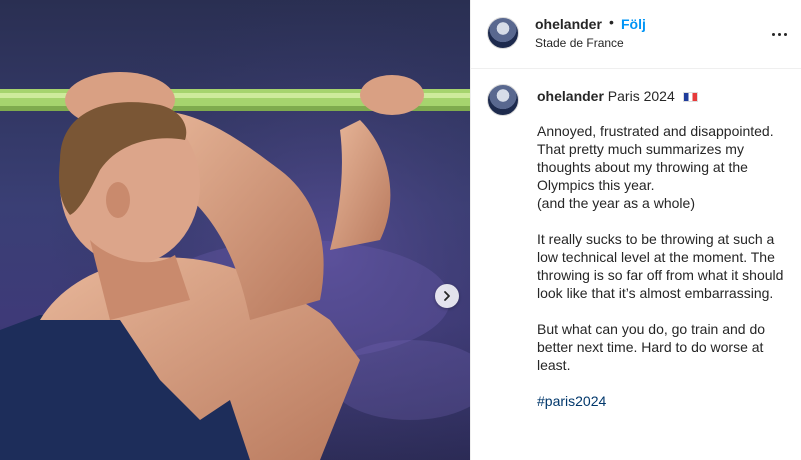  What do you see at coordinates (773, 34) in the screenshot?
I see `more-horizontal-icon` at bounding box center [773, 34].